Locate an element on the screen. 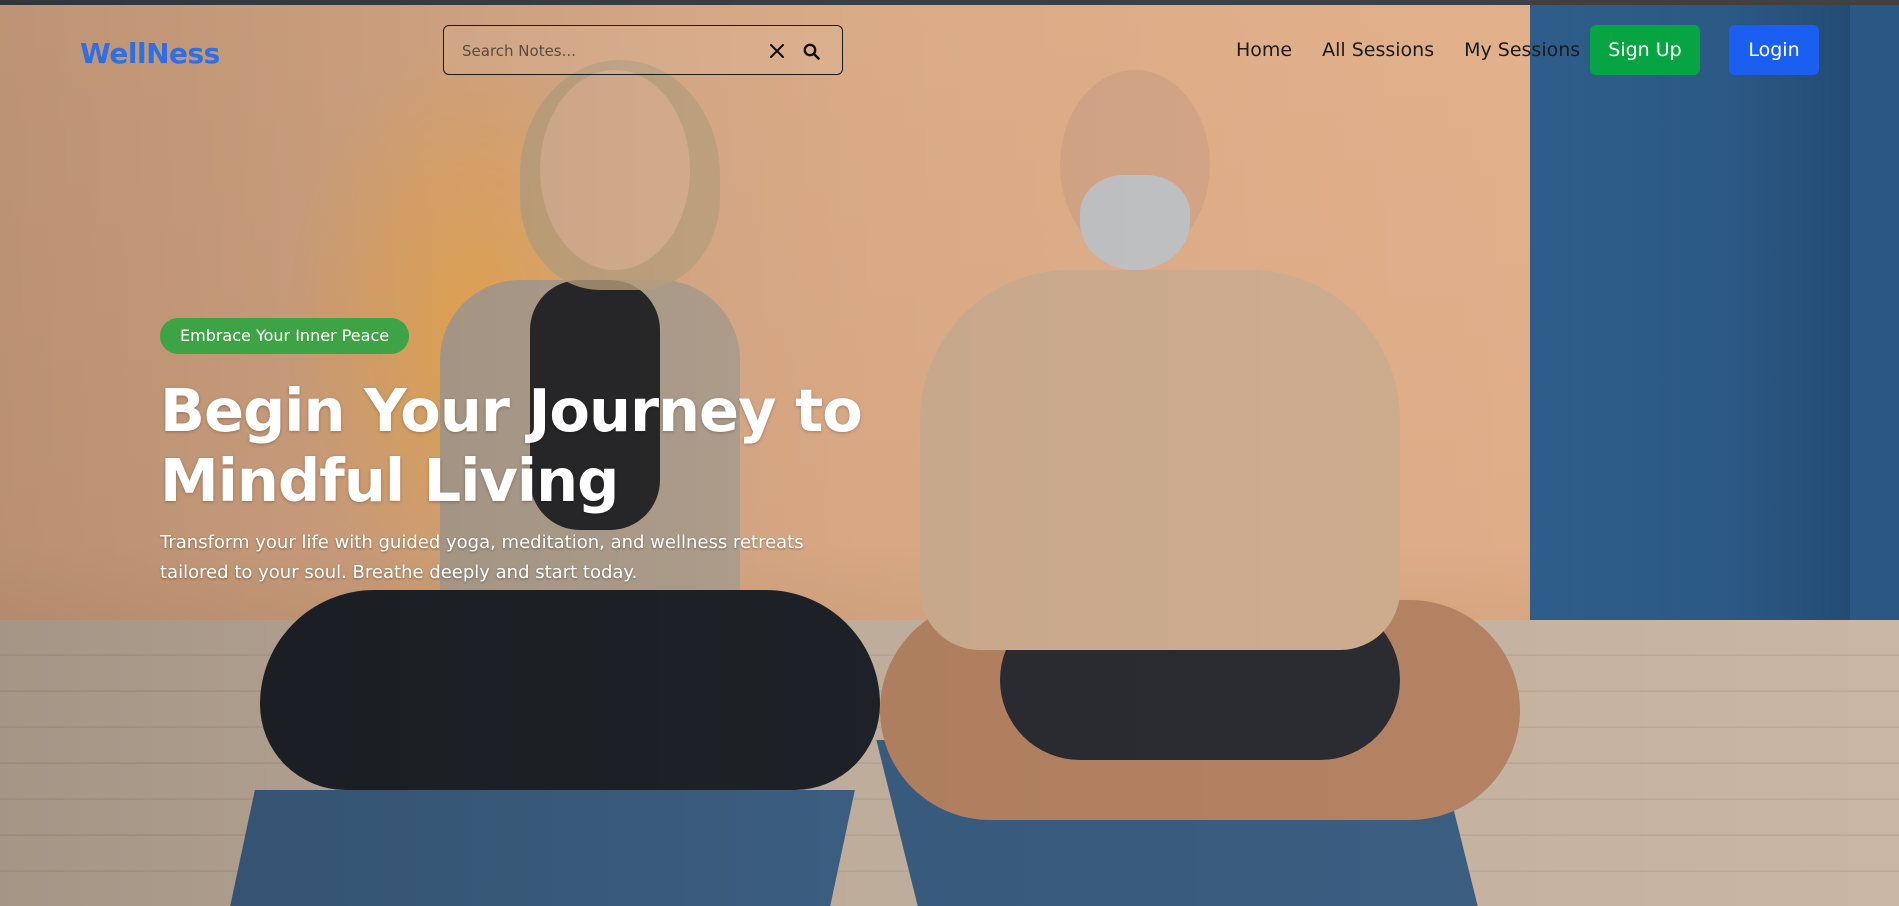  nav-links: Home All Sessions My Sessions is located at coordinates (1408, 50).